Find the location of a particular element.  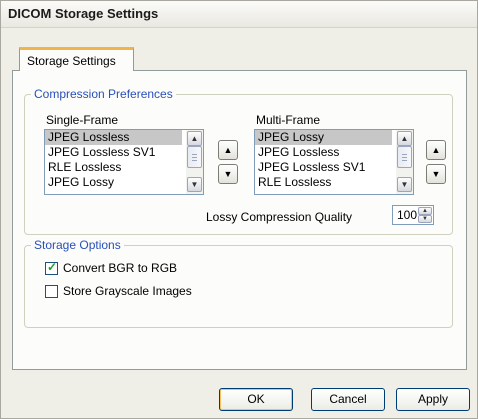

single-frame-scrollbar: ▲ ▼ is located at coordinates (194, 162).